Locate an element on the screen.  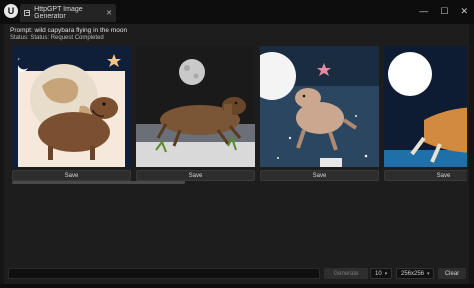
minimize-button: — is located at coordinates (423, 11).